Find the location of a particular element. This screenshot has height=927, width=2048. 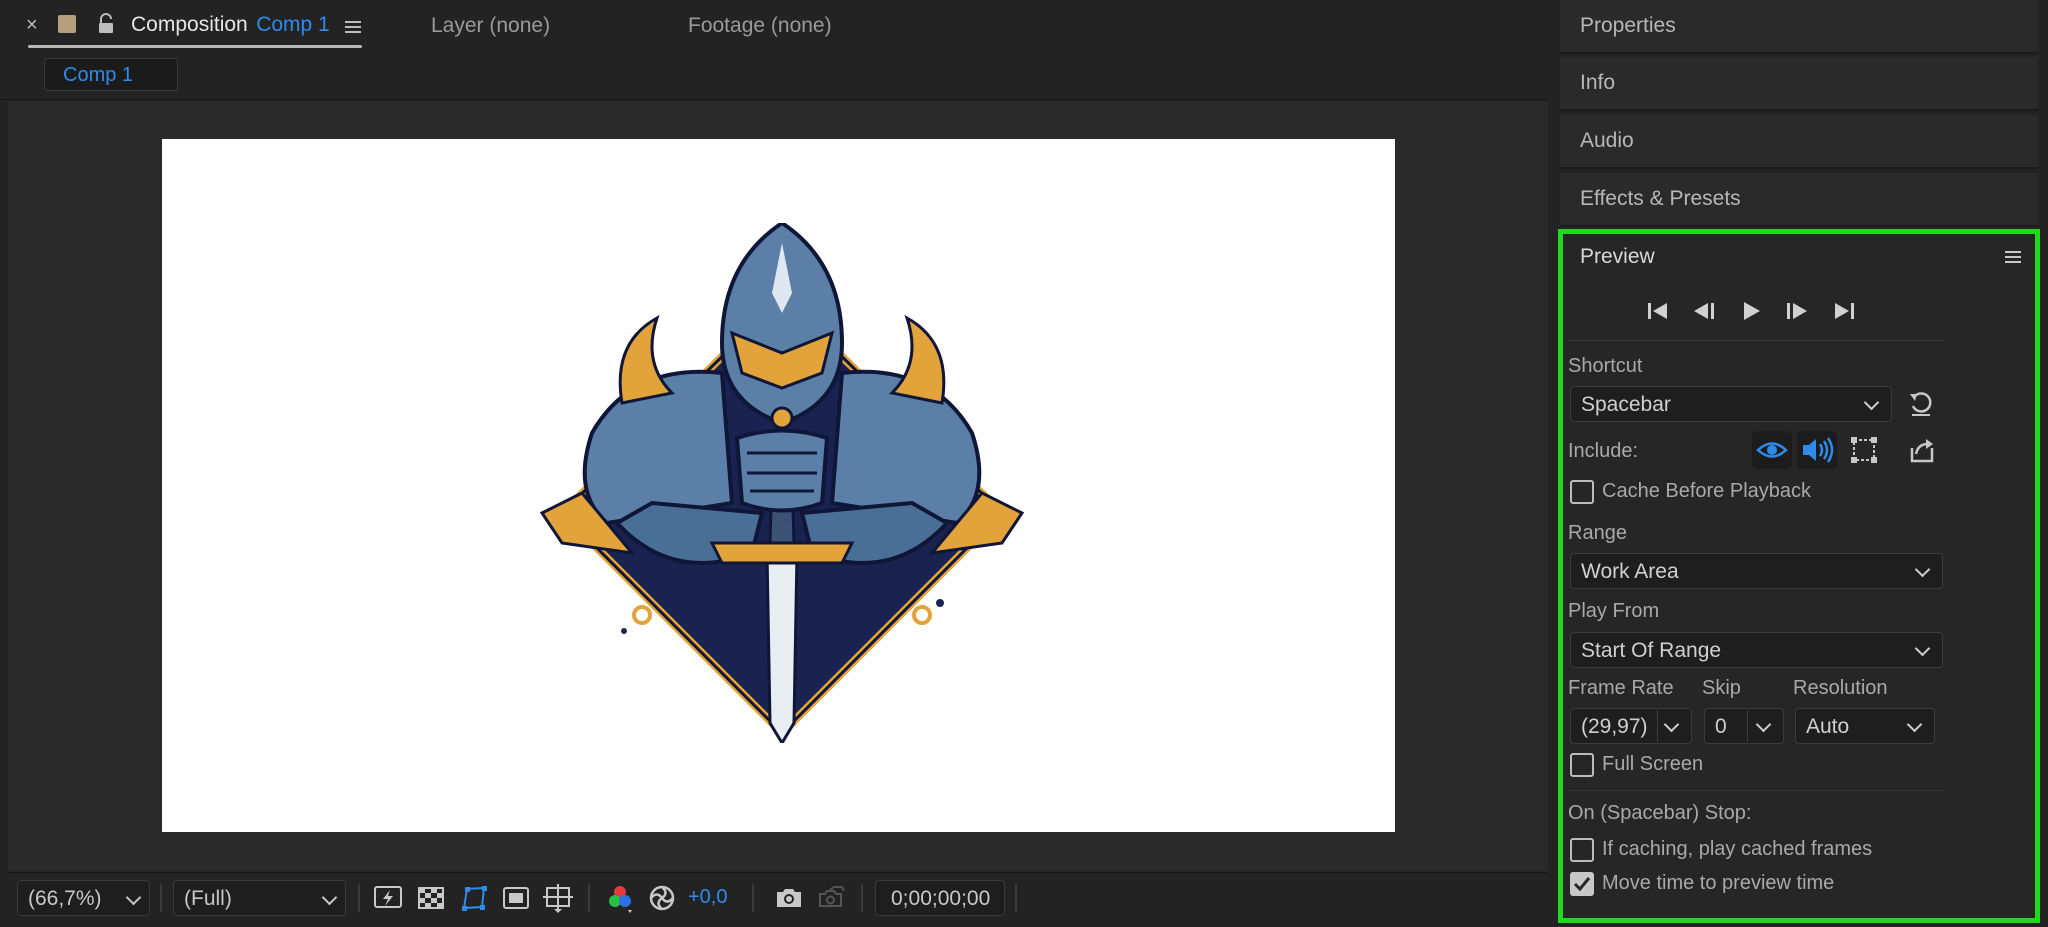

zoom-value: (66,7%) is located at coordinates (65, 898).